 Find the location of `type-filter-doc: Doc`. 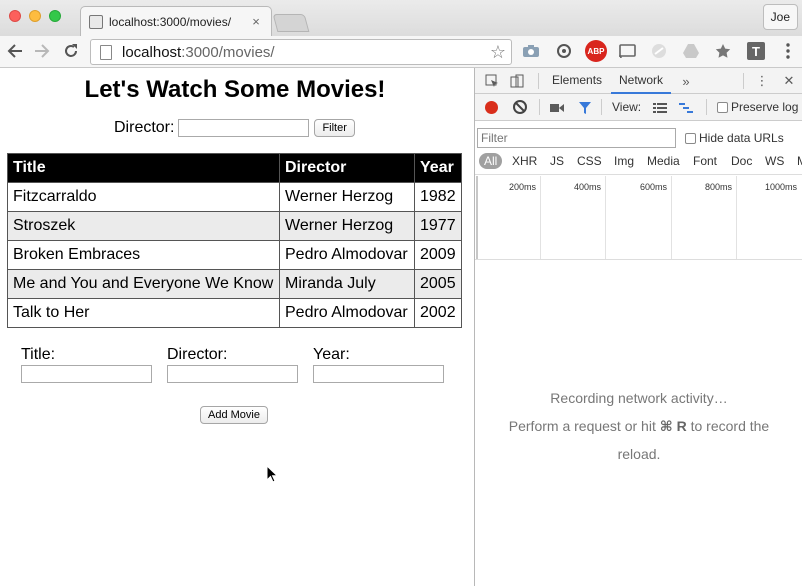

type-filter-doc: Doc is located at coordinates (741, 161).